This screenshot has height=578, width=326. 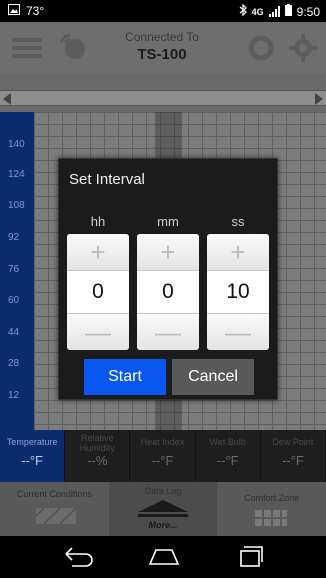 What do you see at coordinates (308, 11) in the screenshot?
I see `clock: 9:50` at bounding box center [308, 11].